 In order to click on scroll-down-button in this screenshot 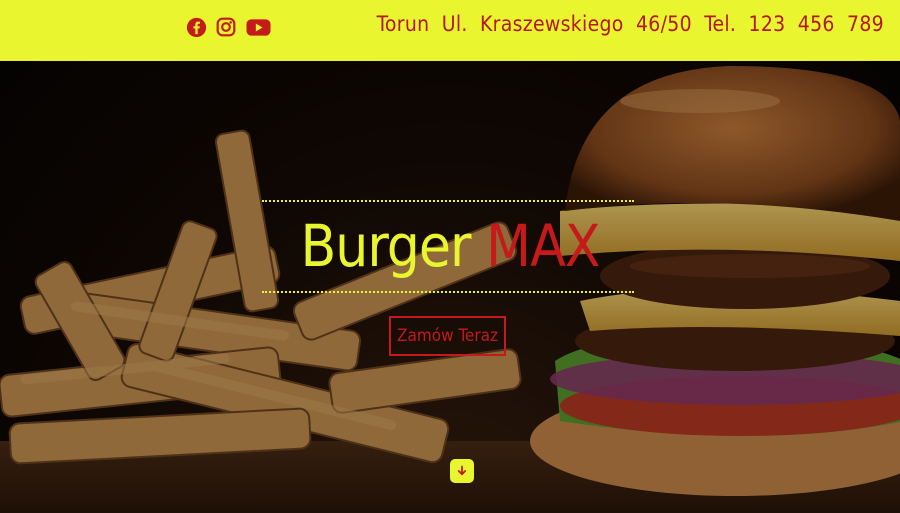, I will do `click(462, 471)`.